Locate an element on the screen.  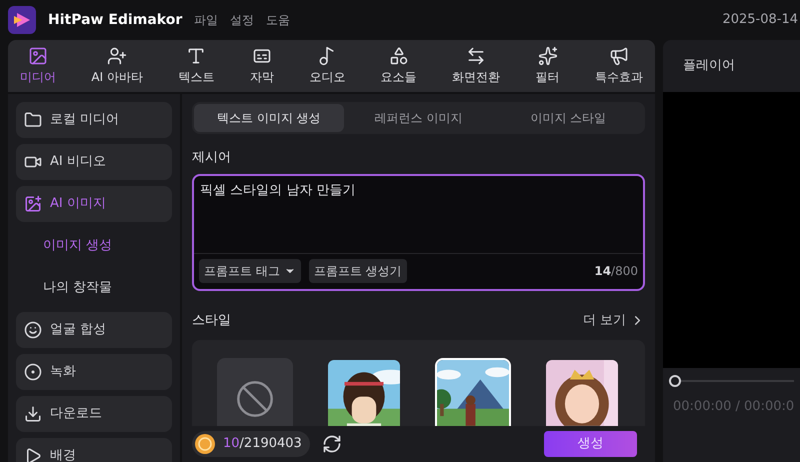
style-heading: 스타일 is located at coordinates (211, 321).